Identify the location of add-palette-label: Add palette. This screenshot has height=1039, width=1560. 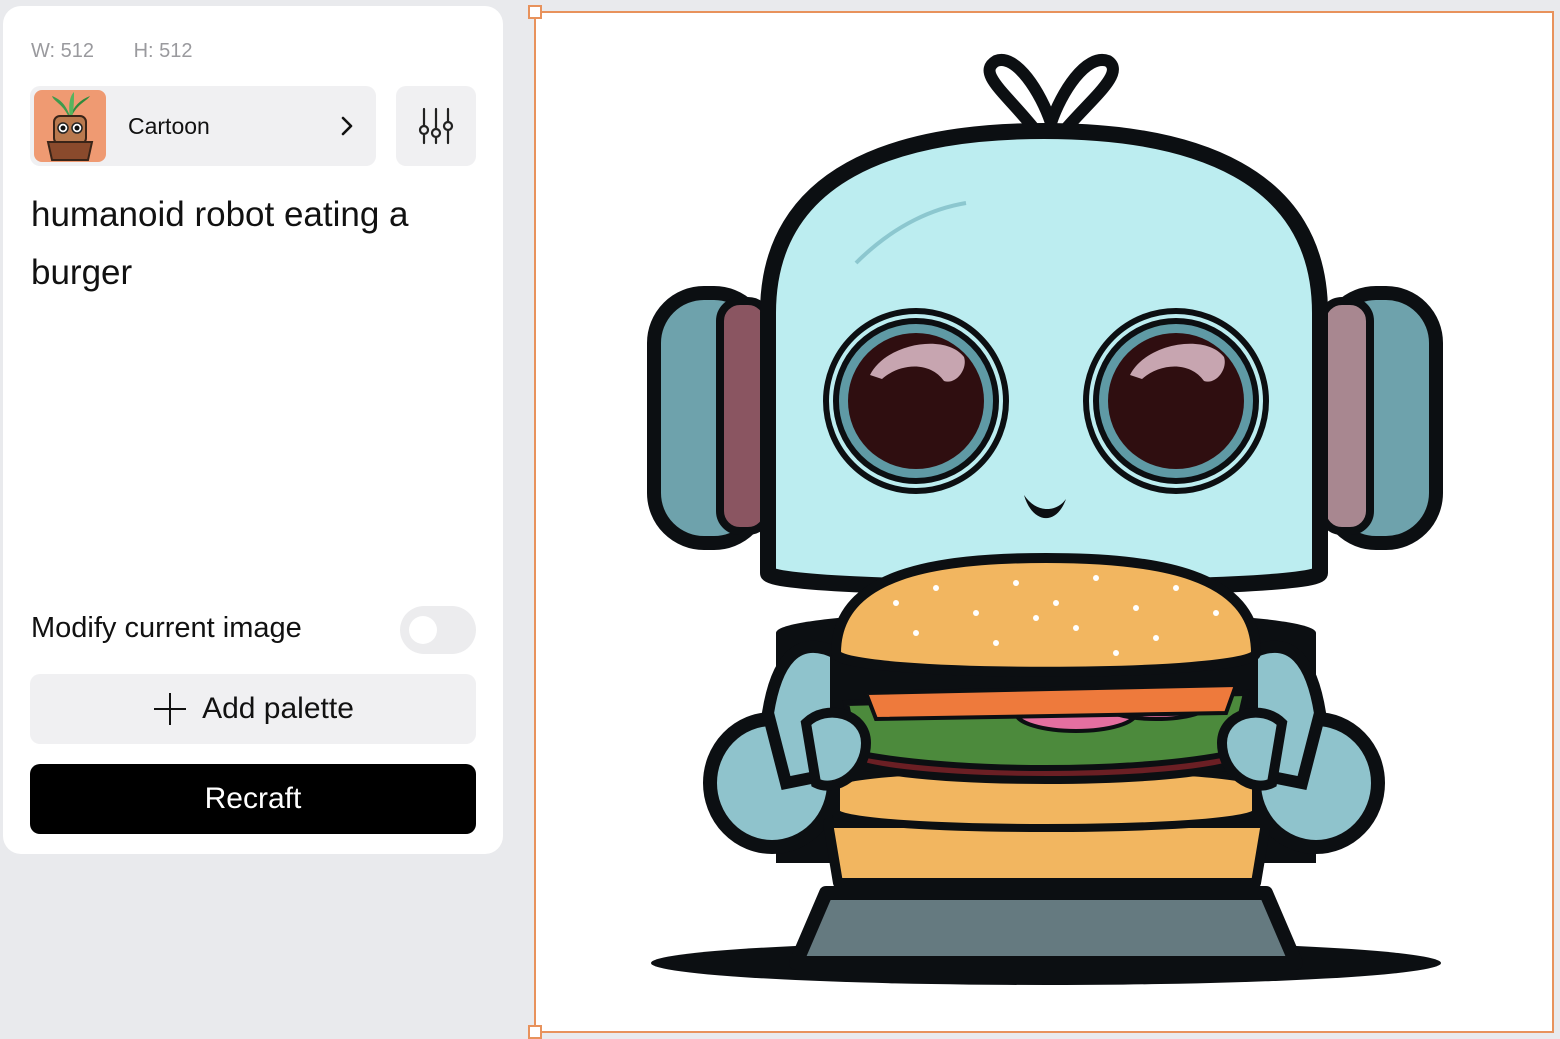
(278, 708).